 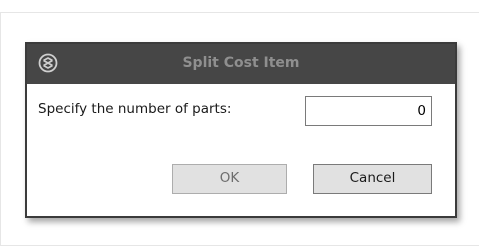 I want to click on parts-count-label: Specify the number of parts:, so click(x=135, y=109).